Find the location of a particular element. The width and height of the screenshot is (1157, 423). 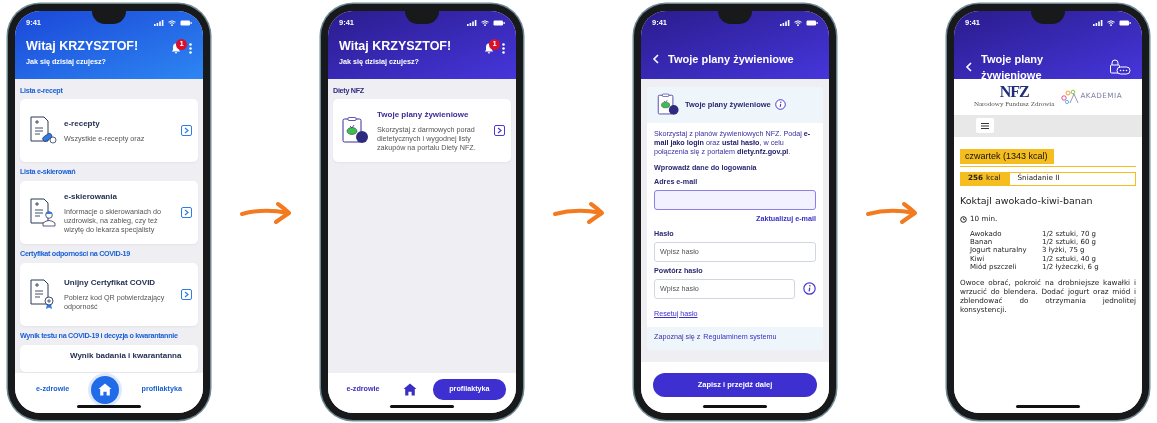

lock-chat-icon is located at coordinates (1120, 67).